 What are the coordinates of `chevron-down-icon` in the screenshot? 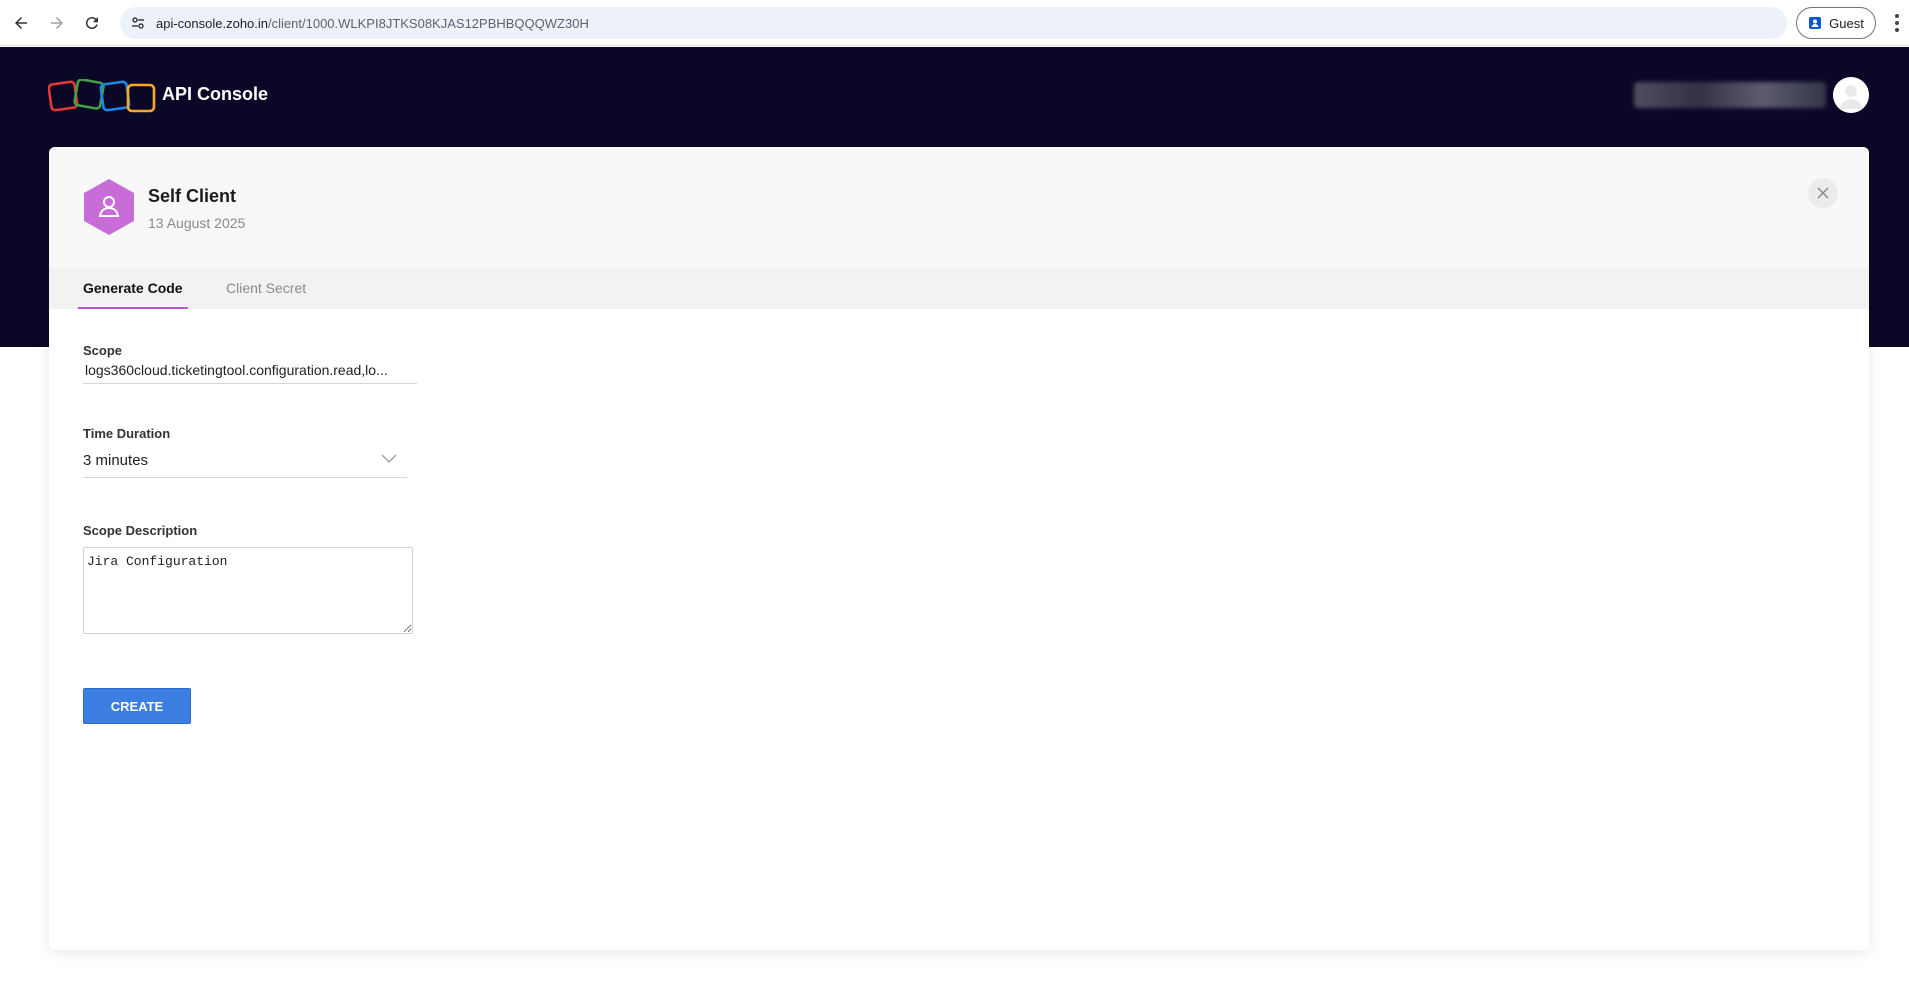 It's located at (389, 458).